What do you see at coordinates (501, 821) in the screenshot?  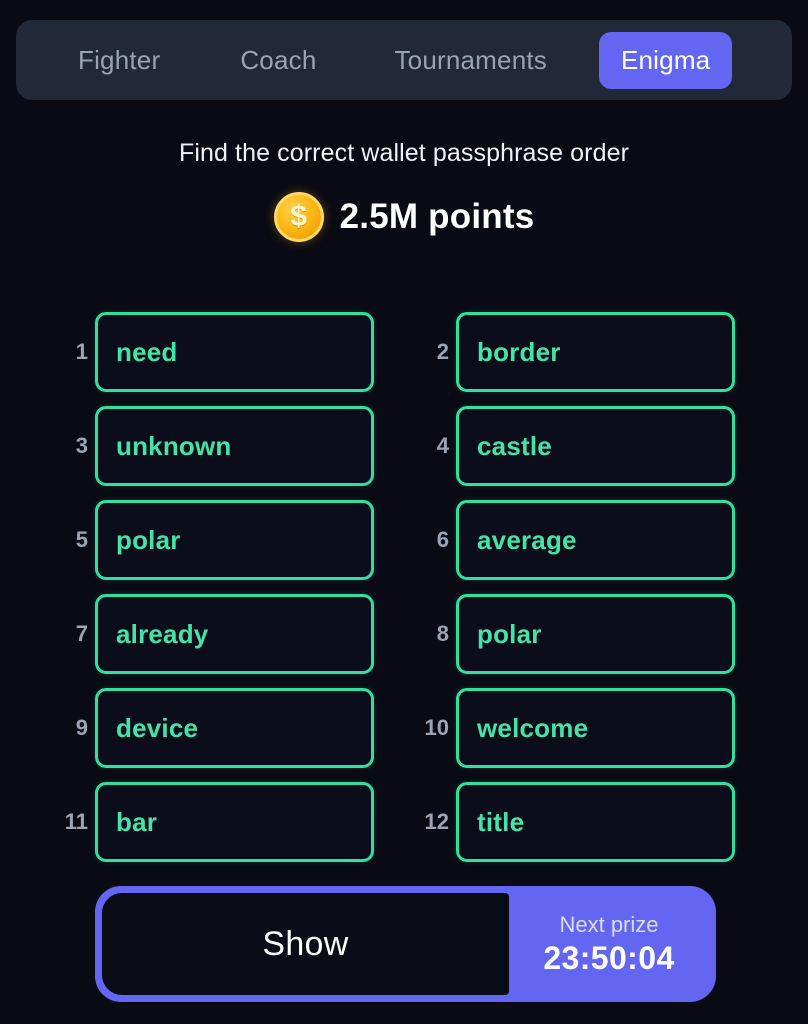 I see `word-label: title` at bounding box center [501, 821].